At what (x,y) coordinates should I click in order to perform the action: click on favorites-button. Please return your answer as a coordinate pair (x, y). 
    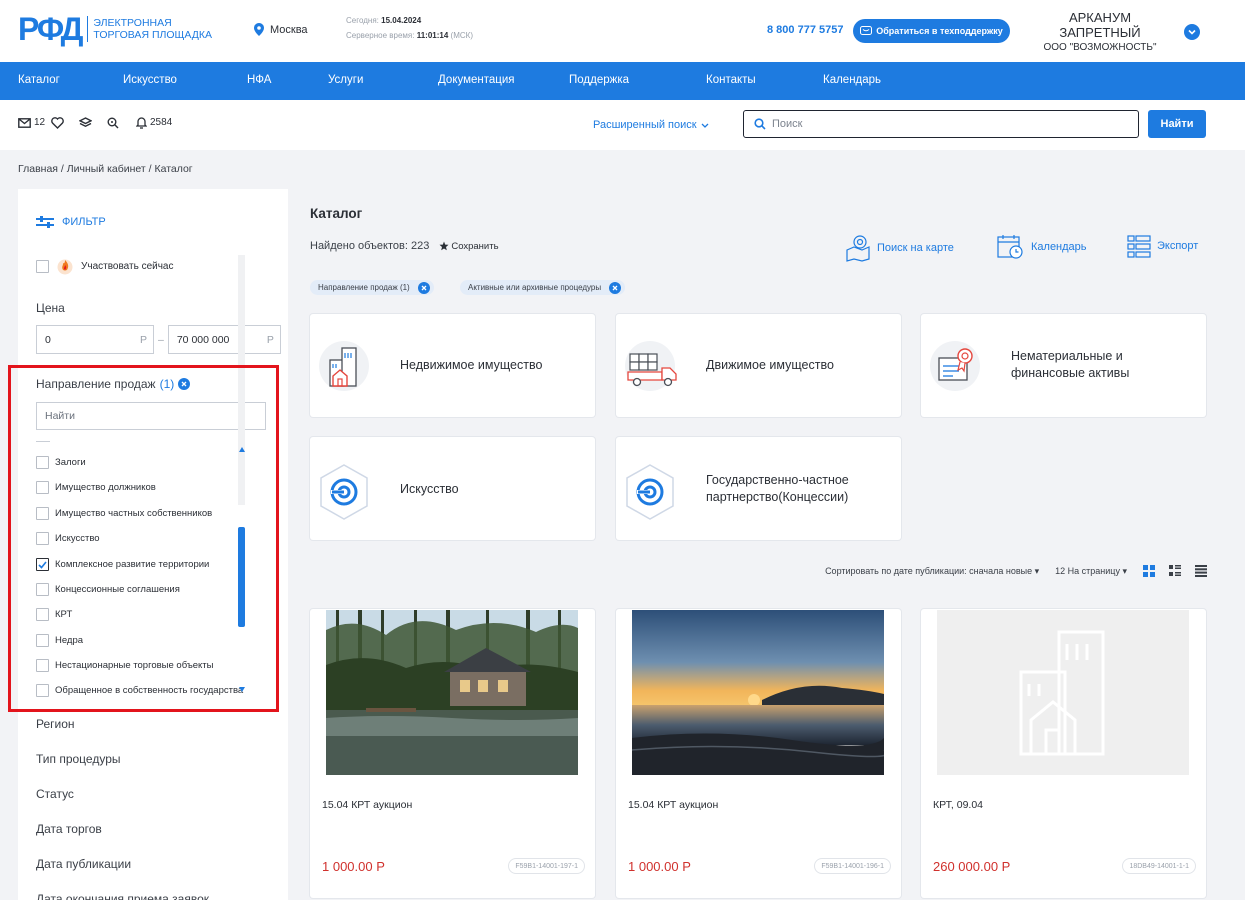
    Looking at the image, I should click on (57, 123).